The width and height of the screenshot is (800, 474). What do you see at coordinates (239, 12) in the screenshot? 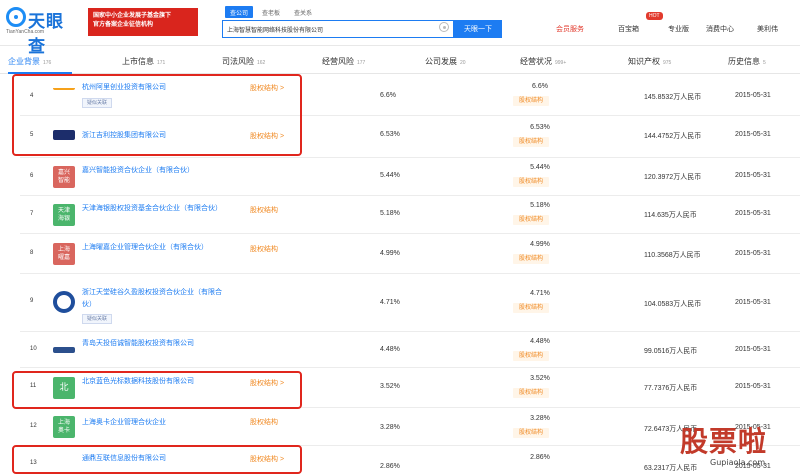
I see `search-tab-company: 查公司` at bounding box center [239, 12].